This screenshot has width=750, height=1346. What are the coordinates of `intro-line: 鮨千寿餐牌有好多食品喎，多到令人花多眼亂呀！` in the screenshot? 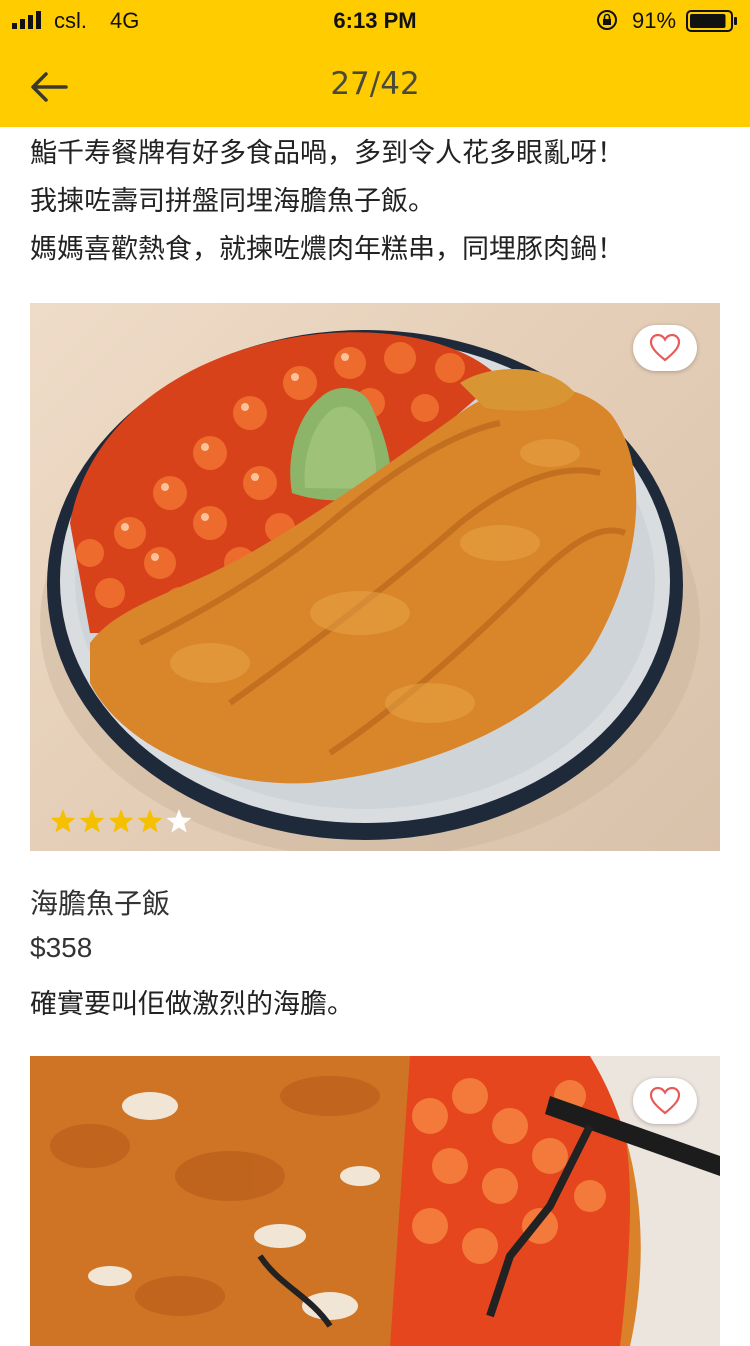 It's located at (327, 153).